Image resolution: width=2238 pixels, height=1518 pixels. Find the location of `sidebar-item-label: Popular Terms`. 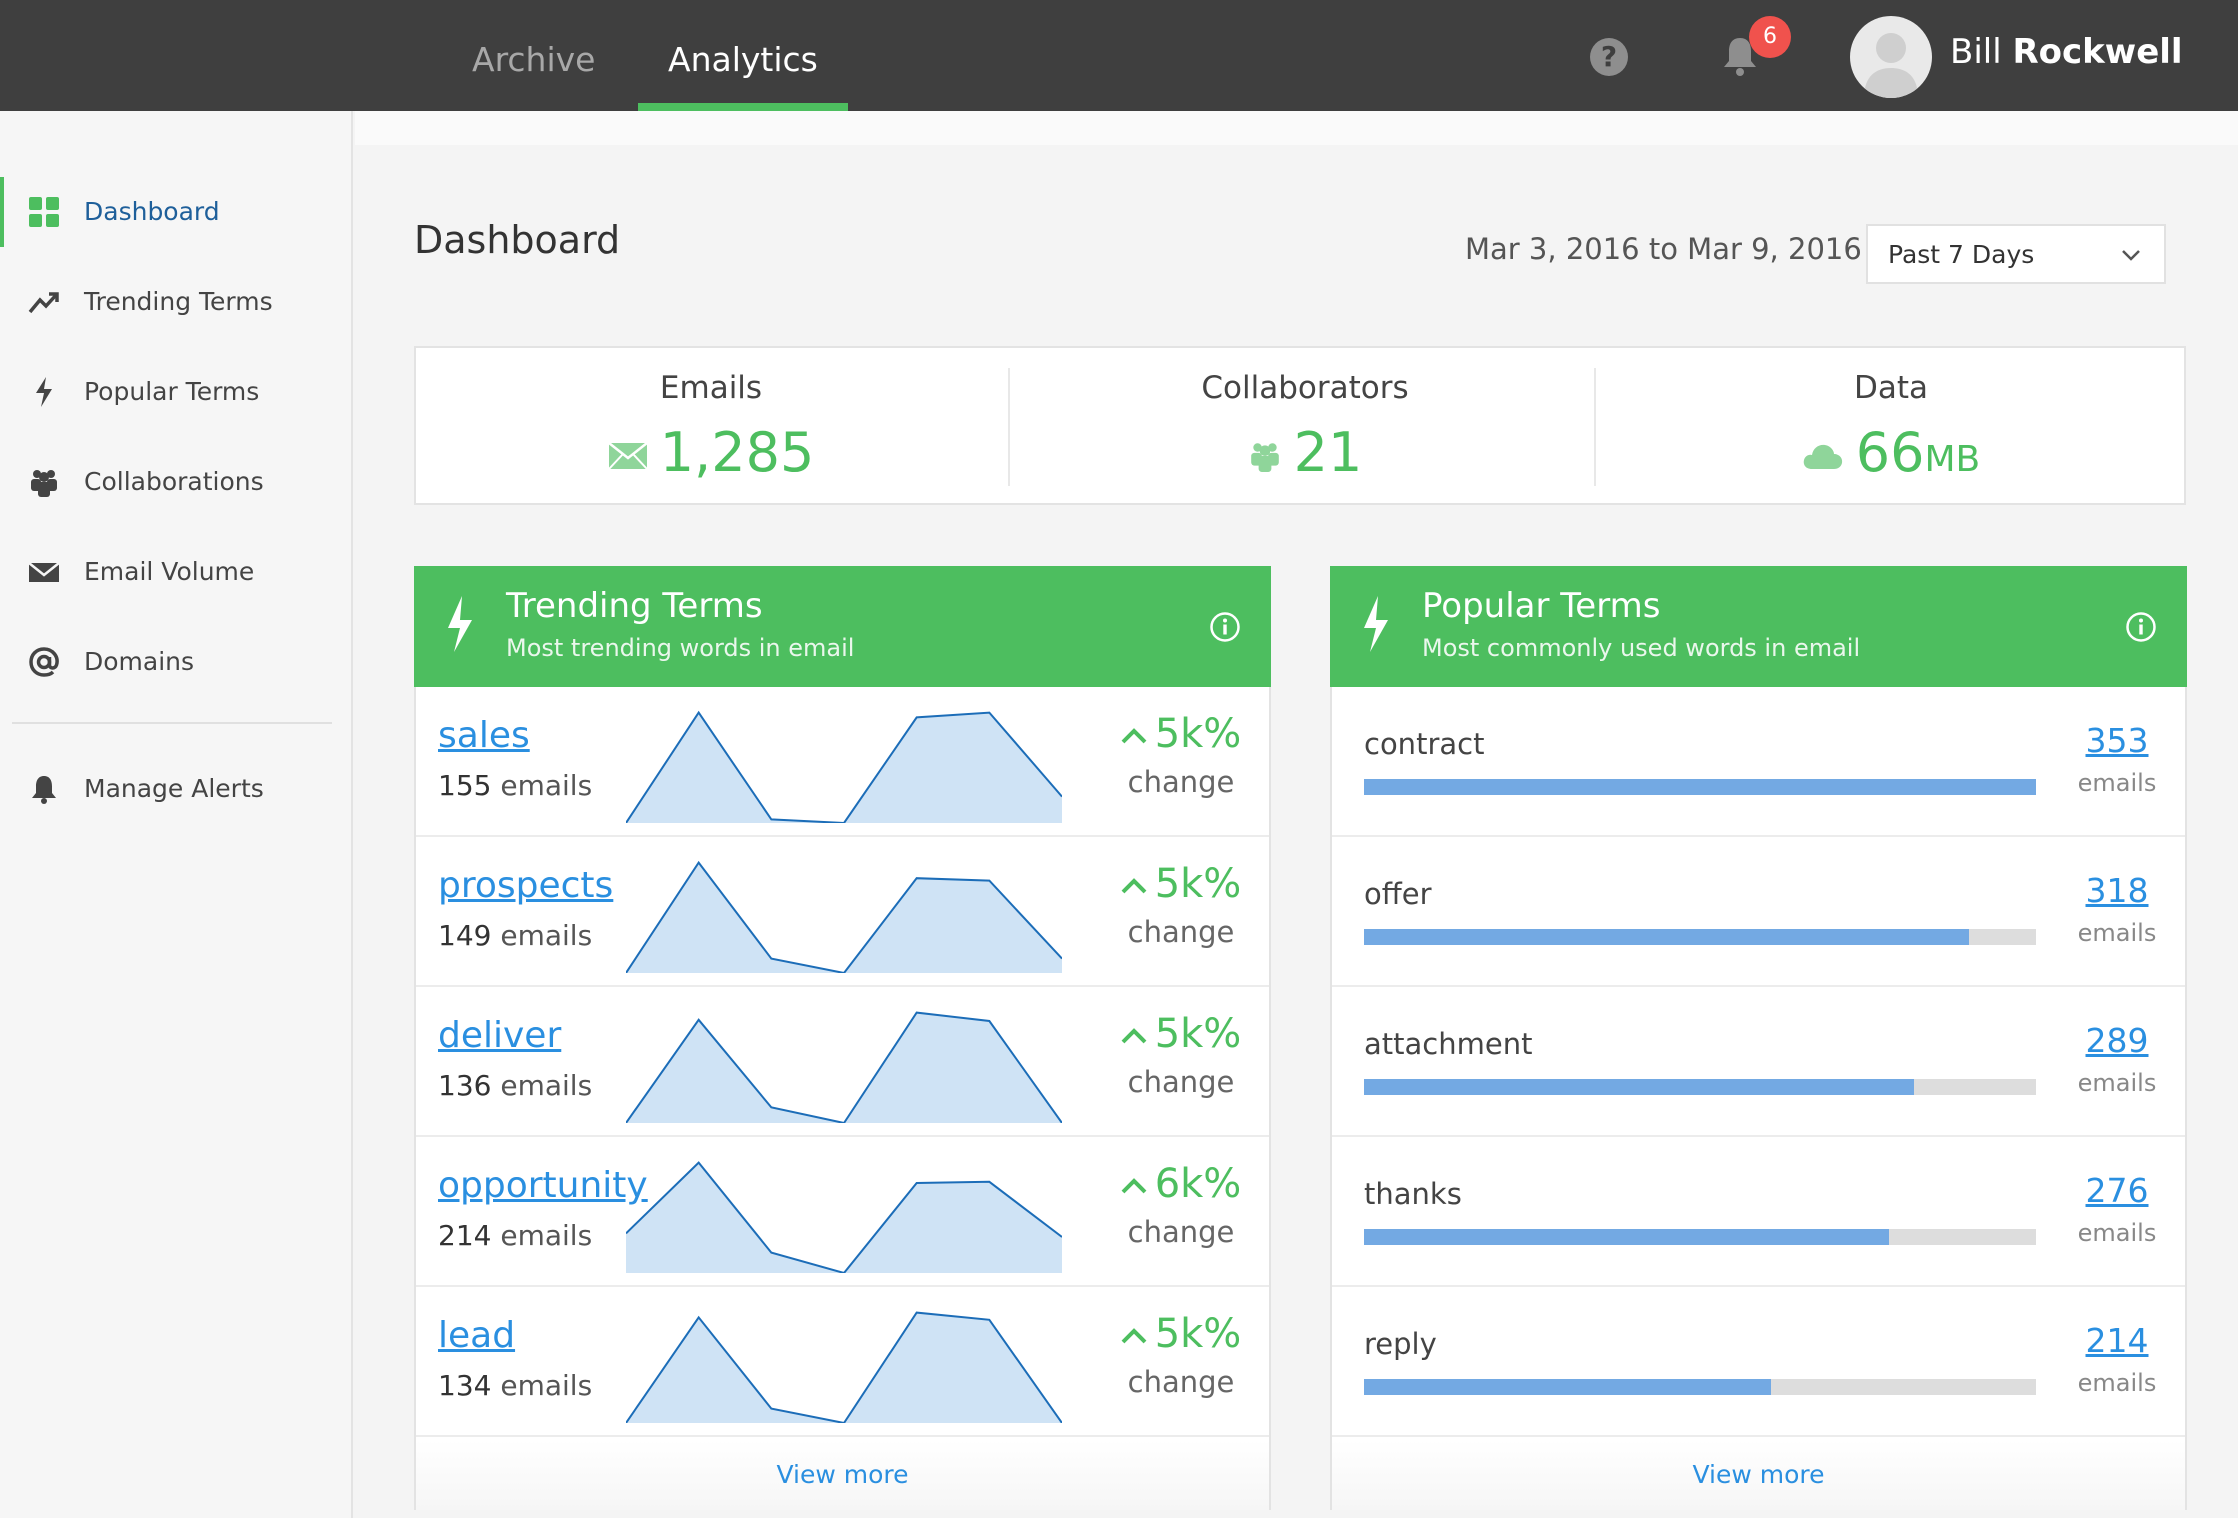

sidebar-item-label: Popular Terms is located at coordinates (172, 391).